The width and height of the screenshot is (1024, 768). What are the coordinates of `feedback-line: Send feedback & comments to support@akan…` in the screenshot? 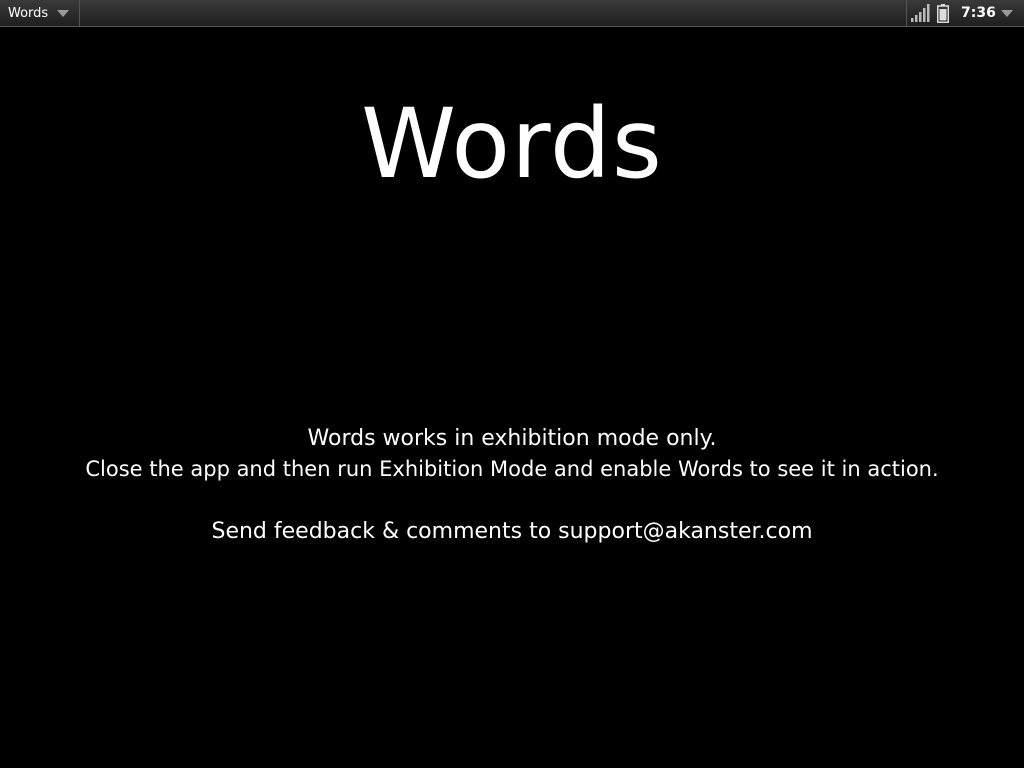 It's located at (512, 531).